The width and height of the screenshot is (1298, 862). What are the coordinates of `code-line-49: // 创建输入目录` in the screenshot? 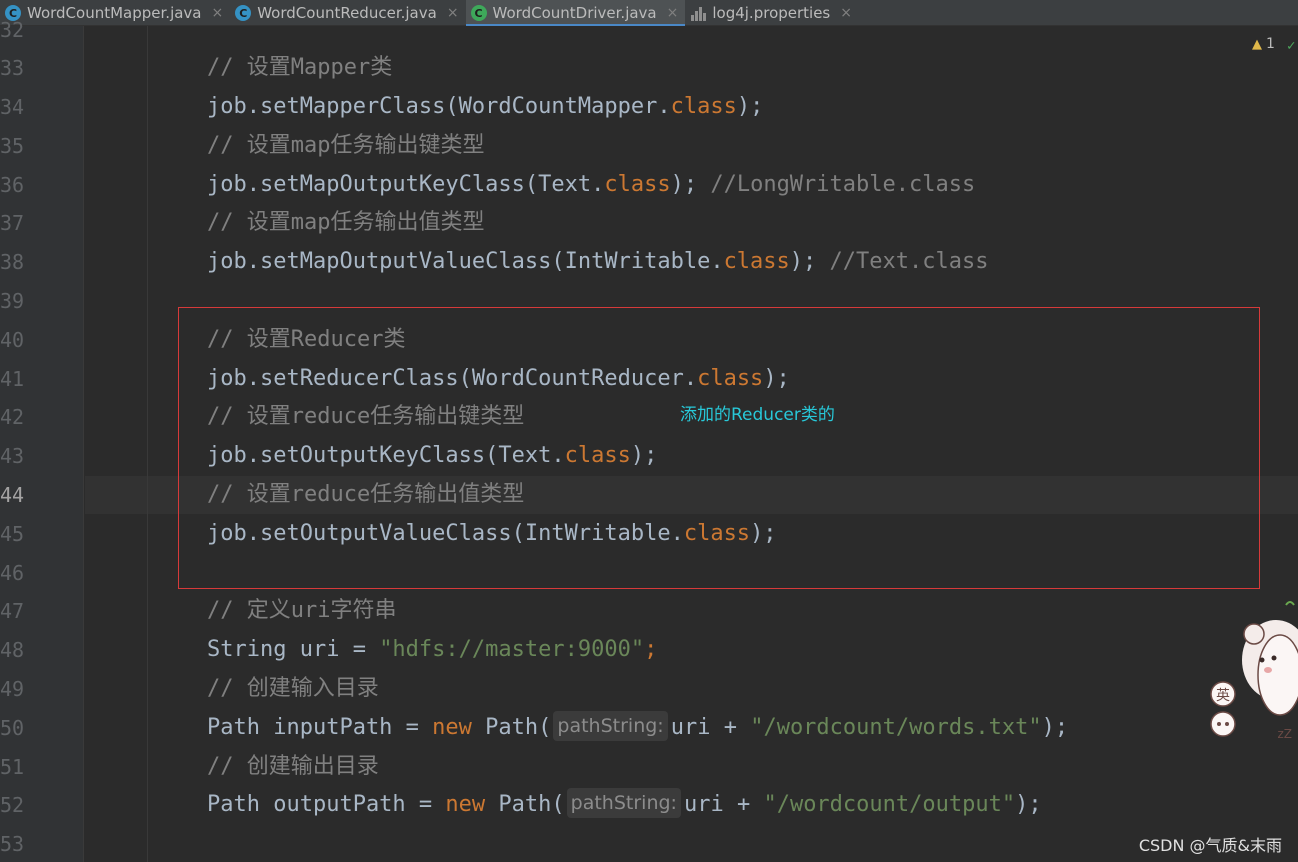 It's located at (293, 689).